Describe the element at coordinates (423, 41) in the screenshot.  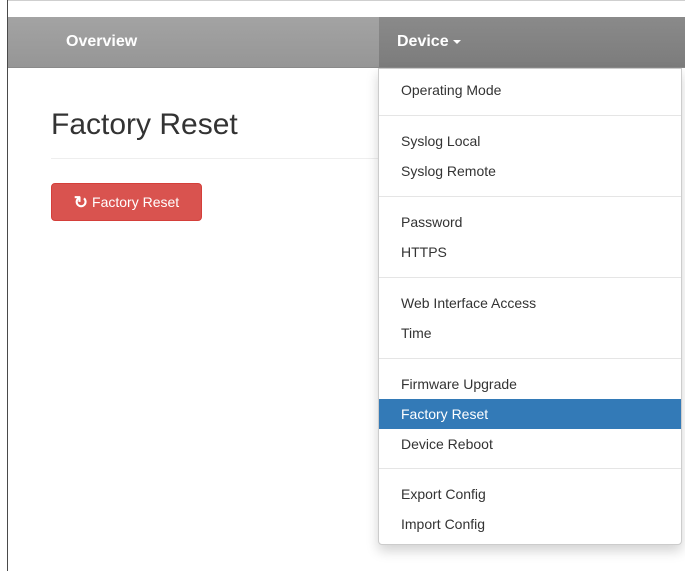
I see `nav-device-label: Device` at that location.